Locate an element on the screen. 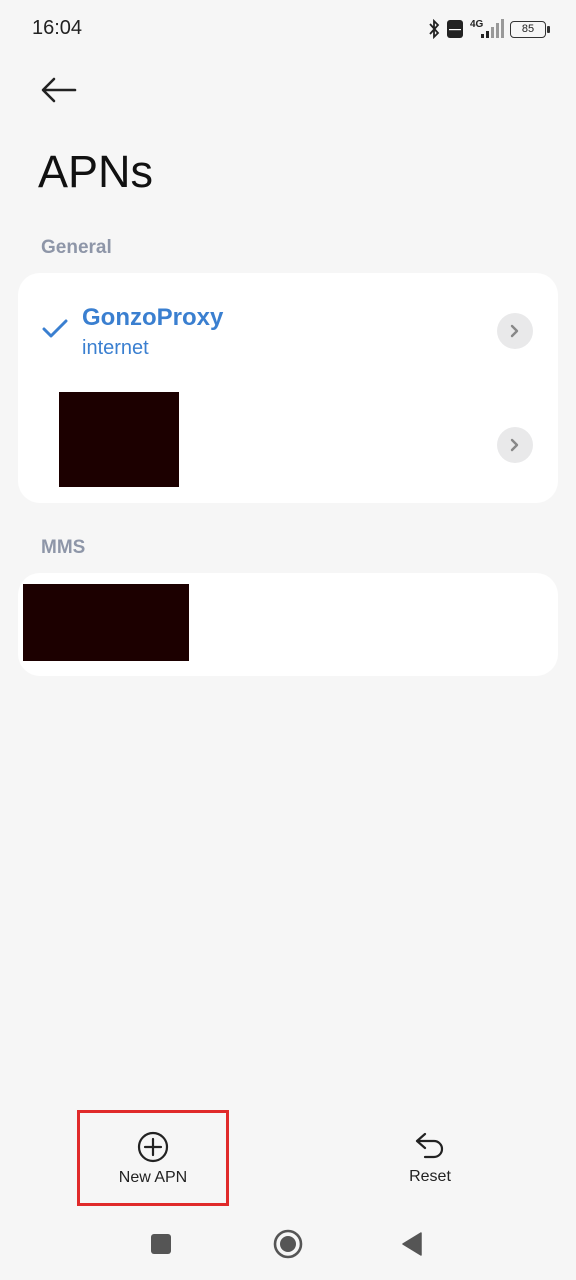 Image resolution: width=576 pixels, height=1280 pixels. battery-level: 85 is located at coordinates (528, 29).